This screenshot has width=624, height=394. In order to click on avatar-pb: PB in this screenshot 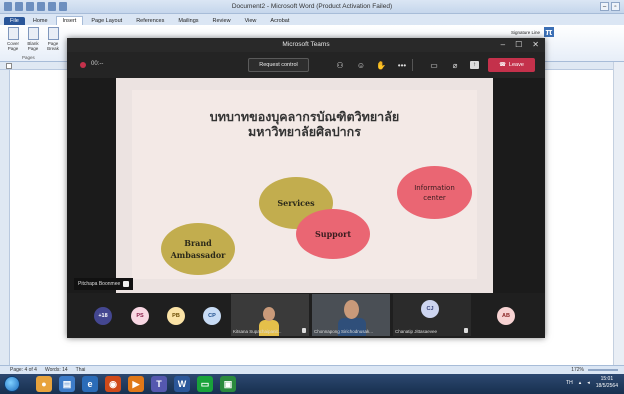, I will do `click(176, 316)`.